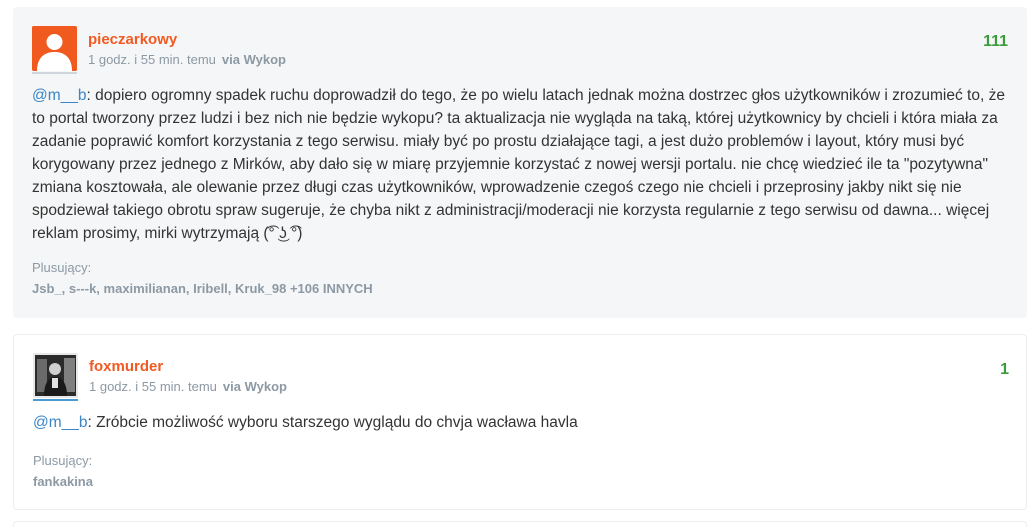  Describe the element at coordinates (126, 366) in the screenshot. I see `author-link: foxmurder` at that location.